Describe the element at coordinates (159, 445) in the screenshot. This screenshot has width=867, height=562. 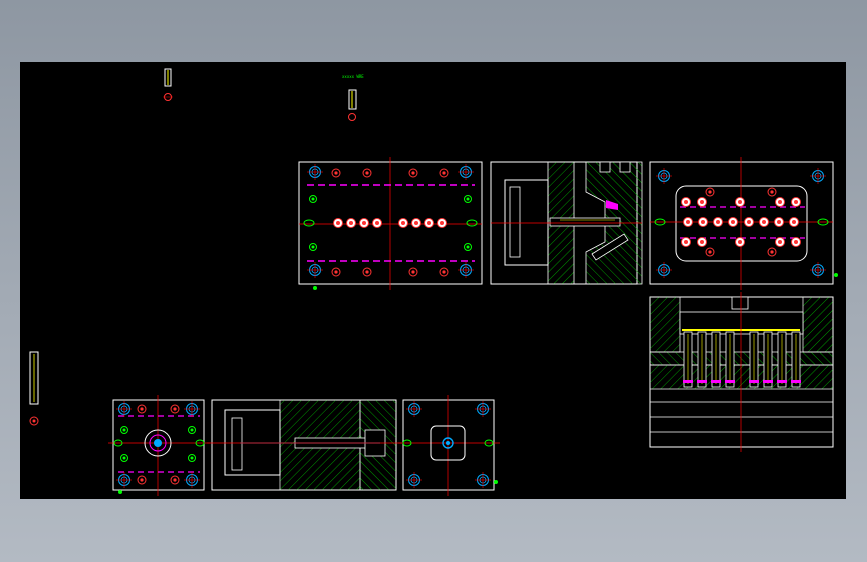
I see `plan-view-small-mold` at that location.